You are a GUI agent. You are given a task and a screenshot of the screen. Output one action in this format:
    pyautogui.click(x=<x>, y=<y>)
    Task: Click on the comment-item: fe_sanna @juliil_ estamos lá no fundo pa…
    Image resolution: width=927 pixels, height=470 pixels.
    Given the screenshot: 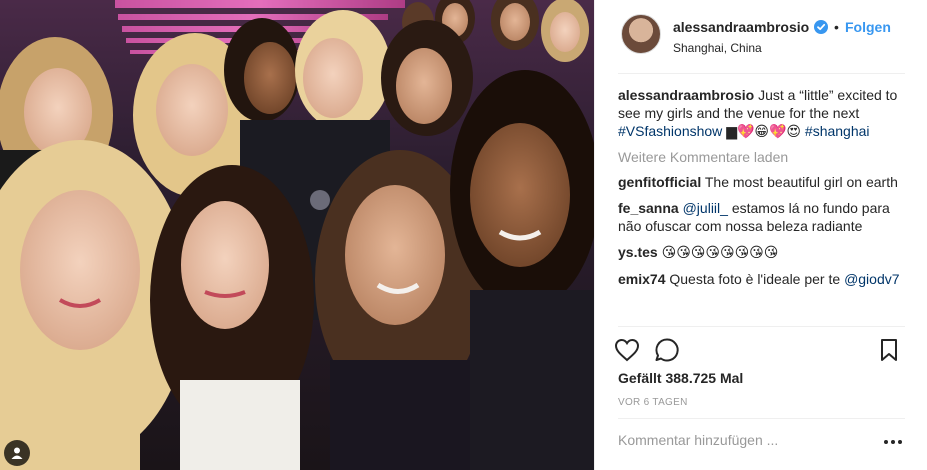 What is the action you would take?
    pyautogui.click(x=763, y=217)
    